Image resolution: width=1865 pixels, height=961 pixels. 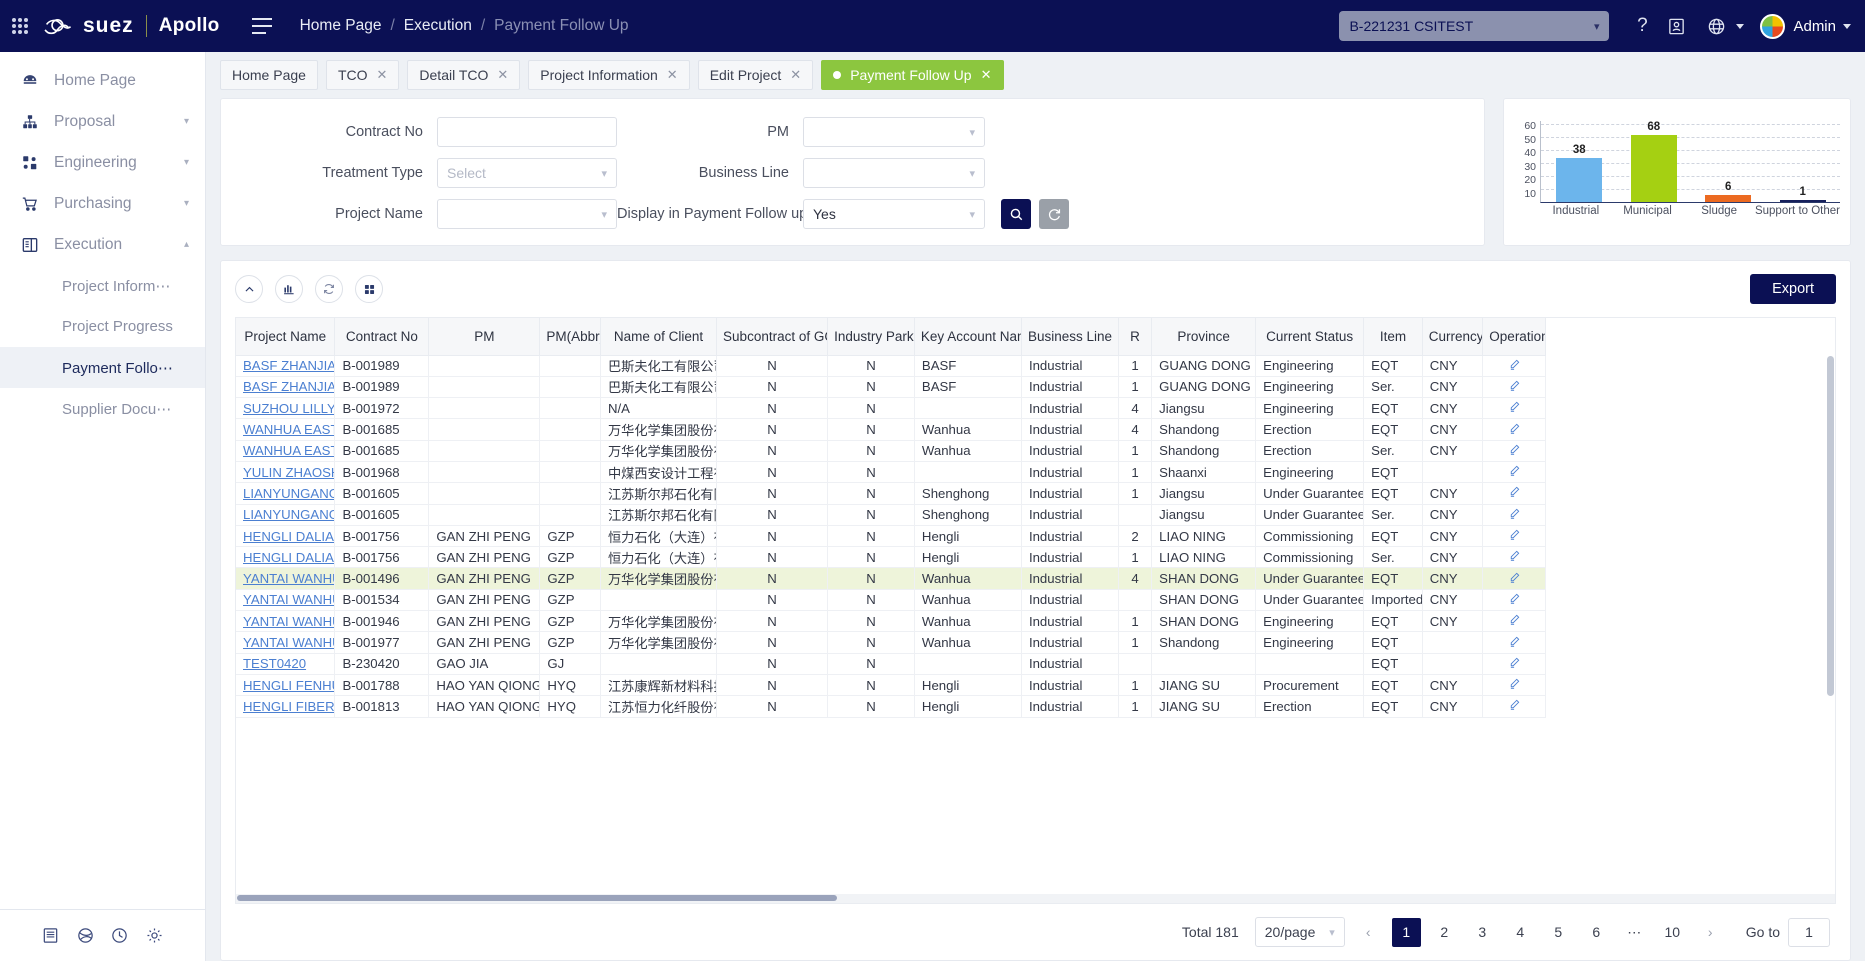 What do you see at coordinates (1809, 932) in the screenshot?
I see `goto-input` at bounding box center [1809, 932].